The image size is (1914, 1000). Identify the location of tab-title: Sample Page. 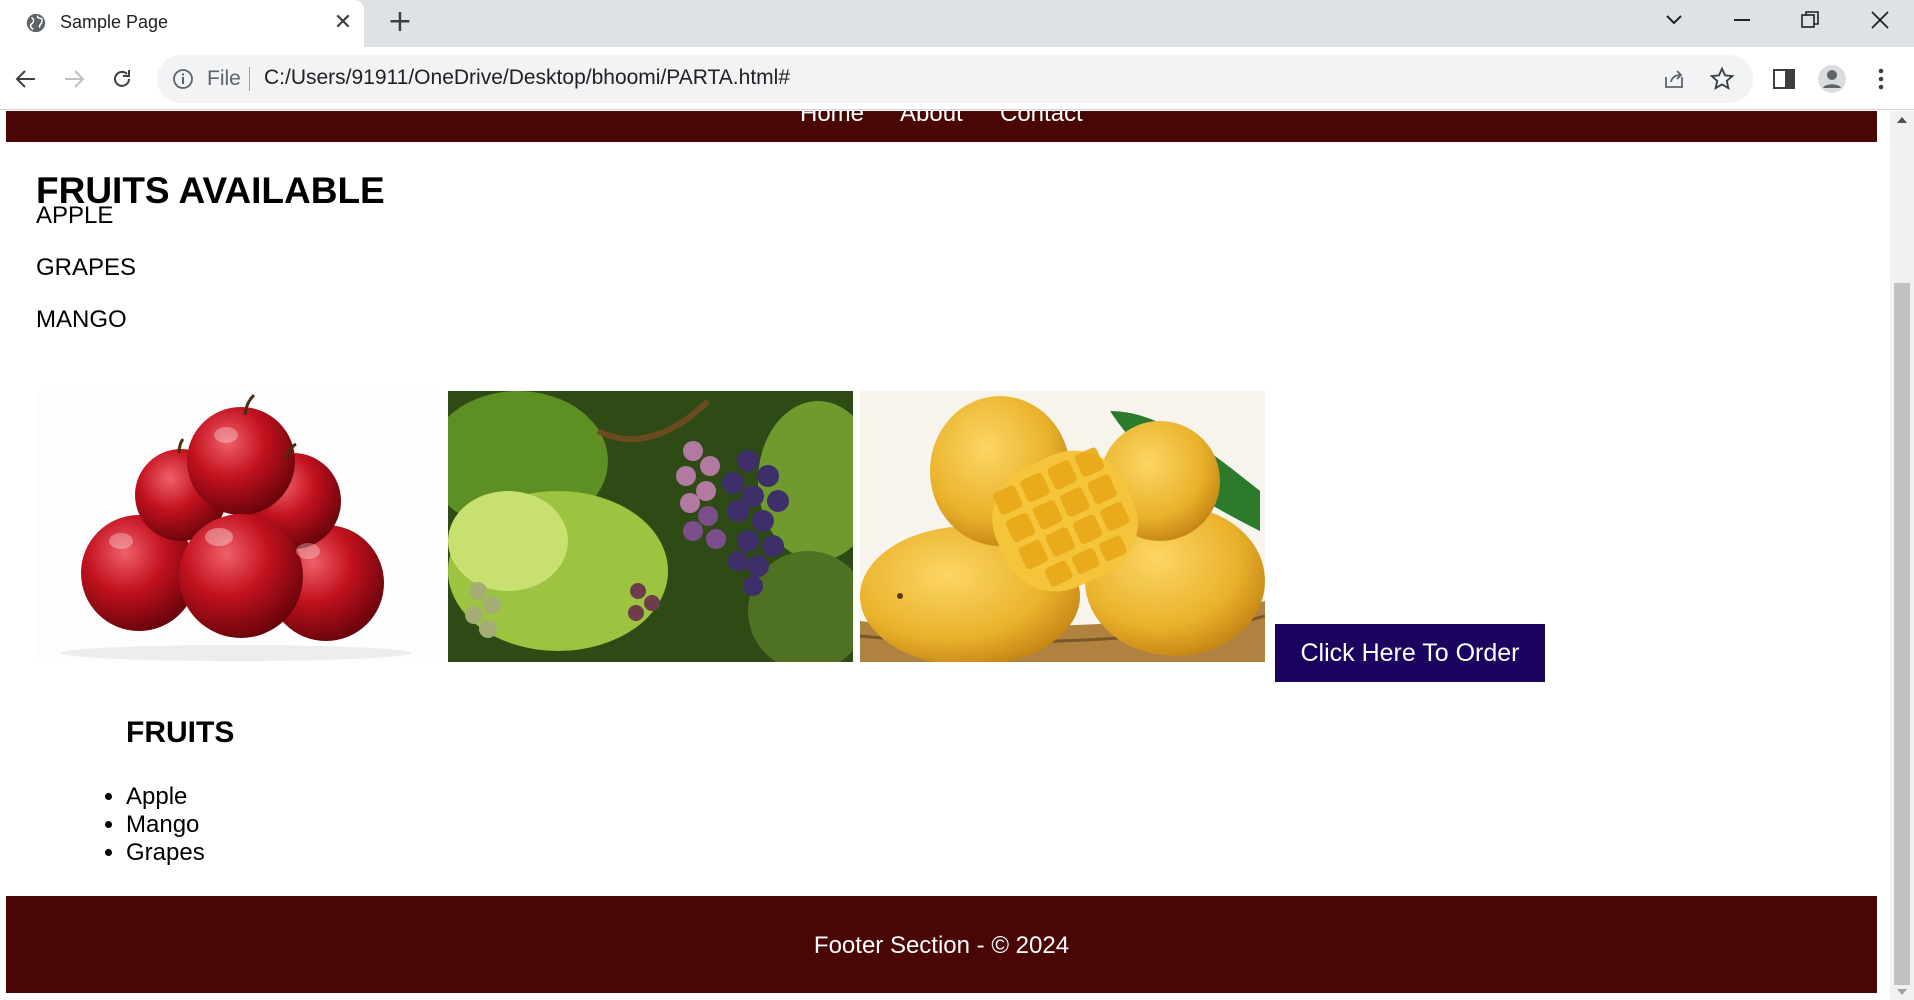
(114, 22).